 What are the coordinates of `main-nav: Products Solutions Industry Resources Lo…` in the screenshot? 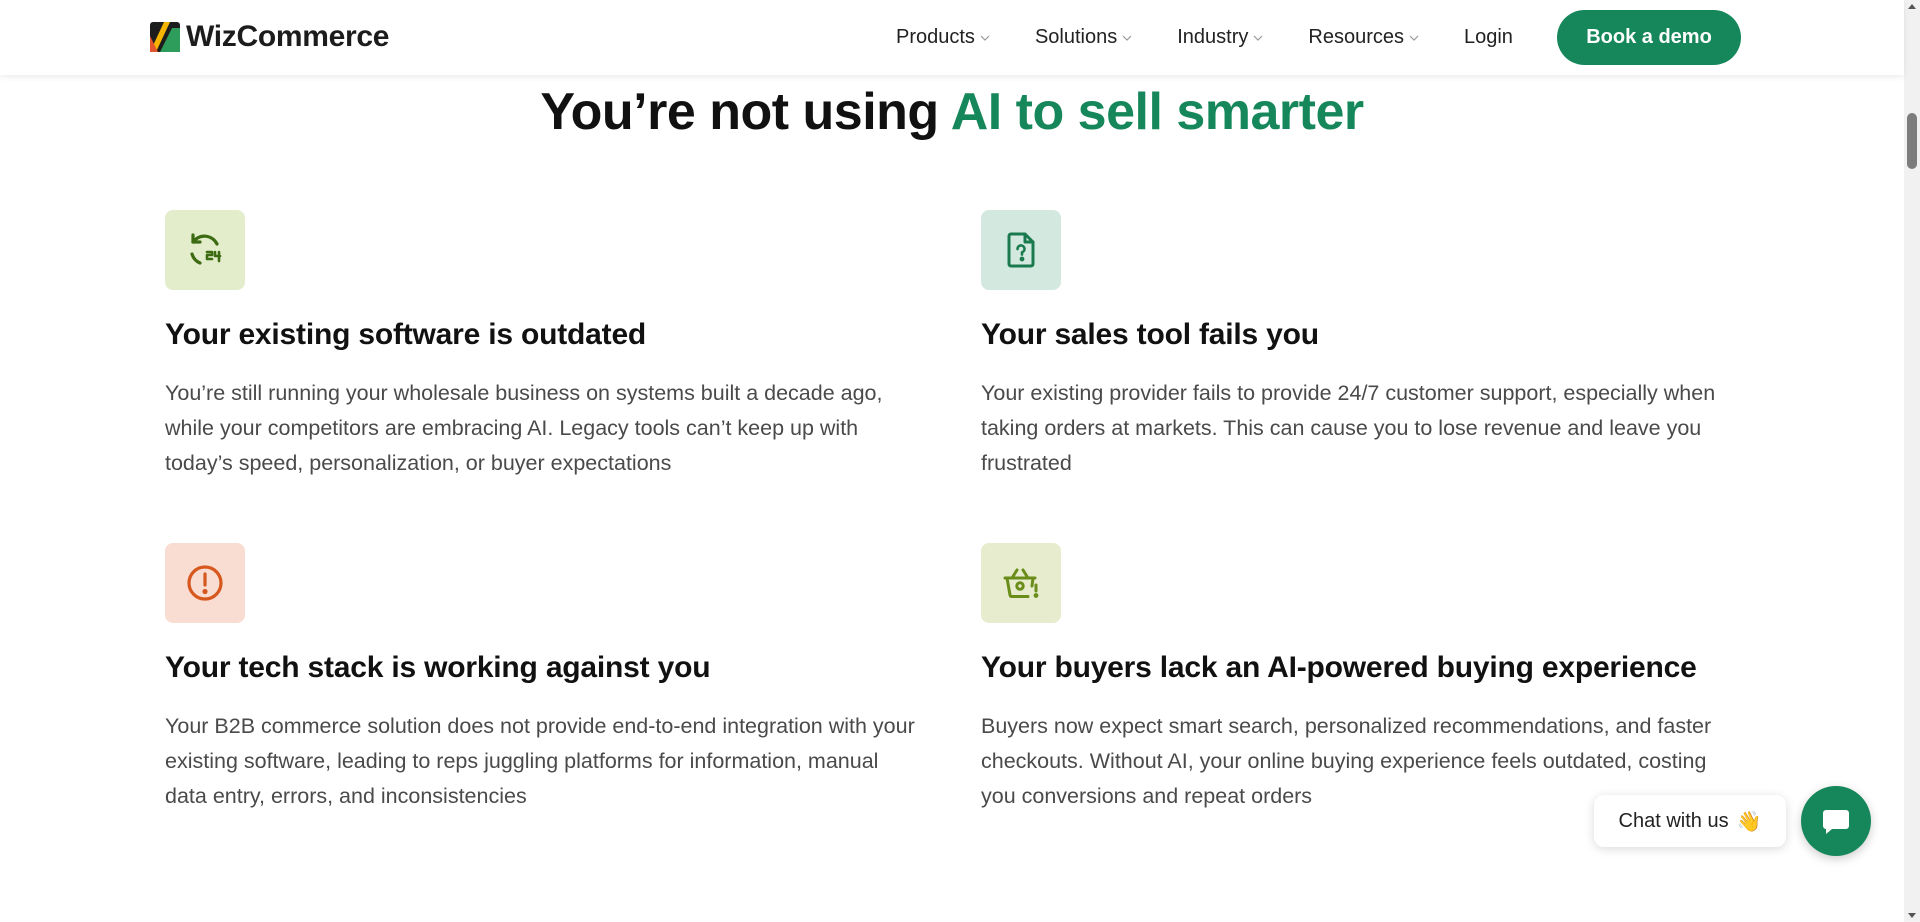 It's located at (1204, 37).